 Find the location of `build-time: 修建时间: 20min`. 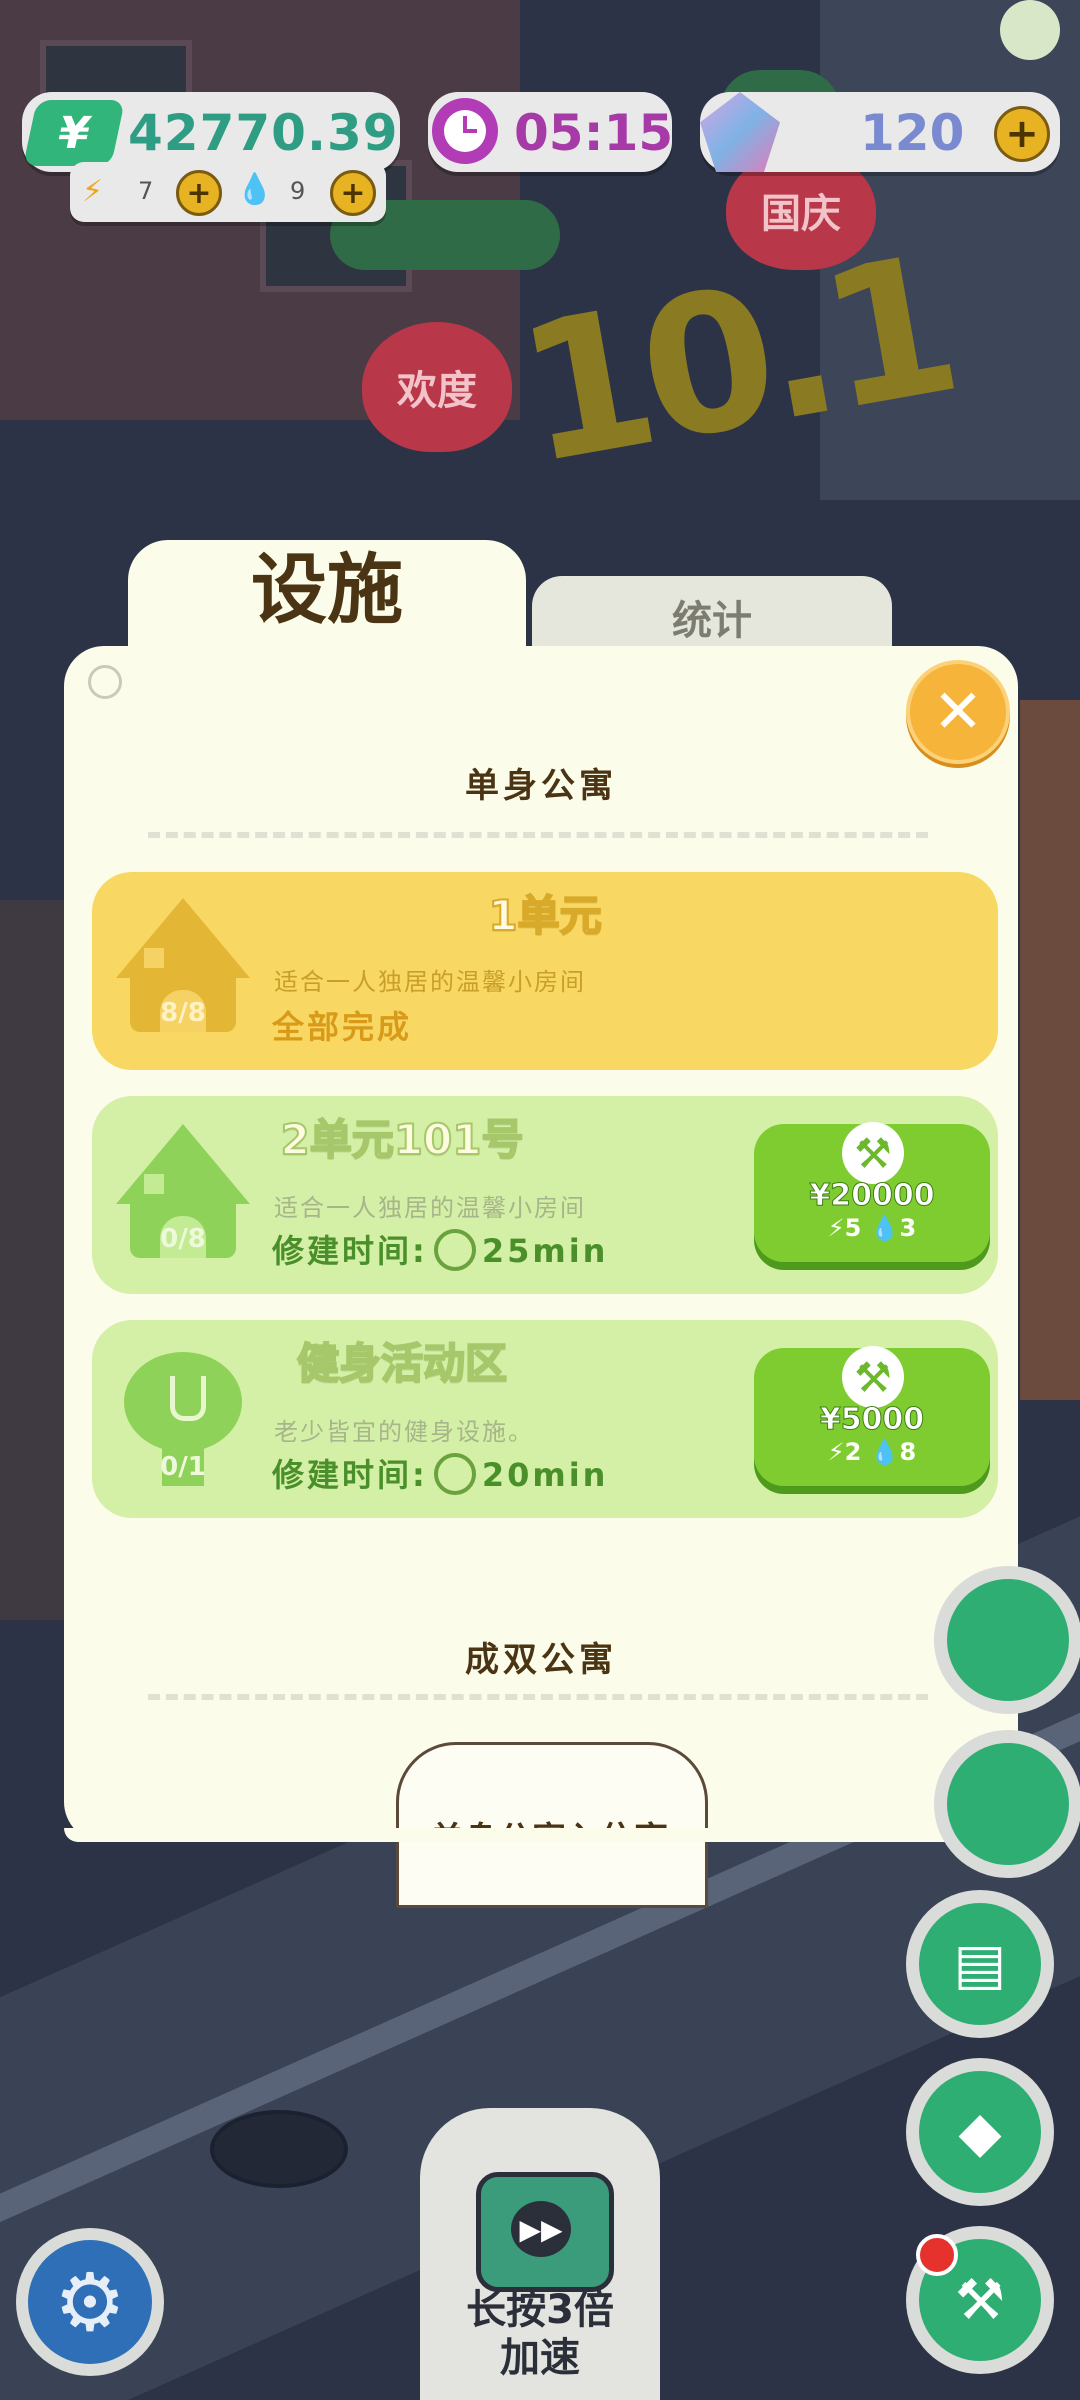

build-time: 修建时间: 20min is located at coordinates (440, 1474).